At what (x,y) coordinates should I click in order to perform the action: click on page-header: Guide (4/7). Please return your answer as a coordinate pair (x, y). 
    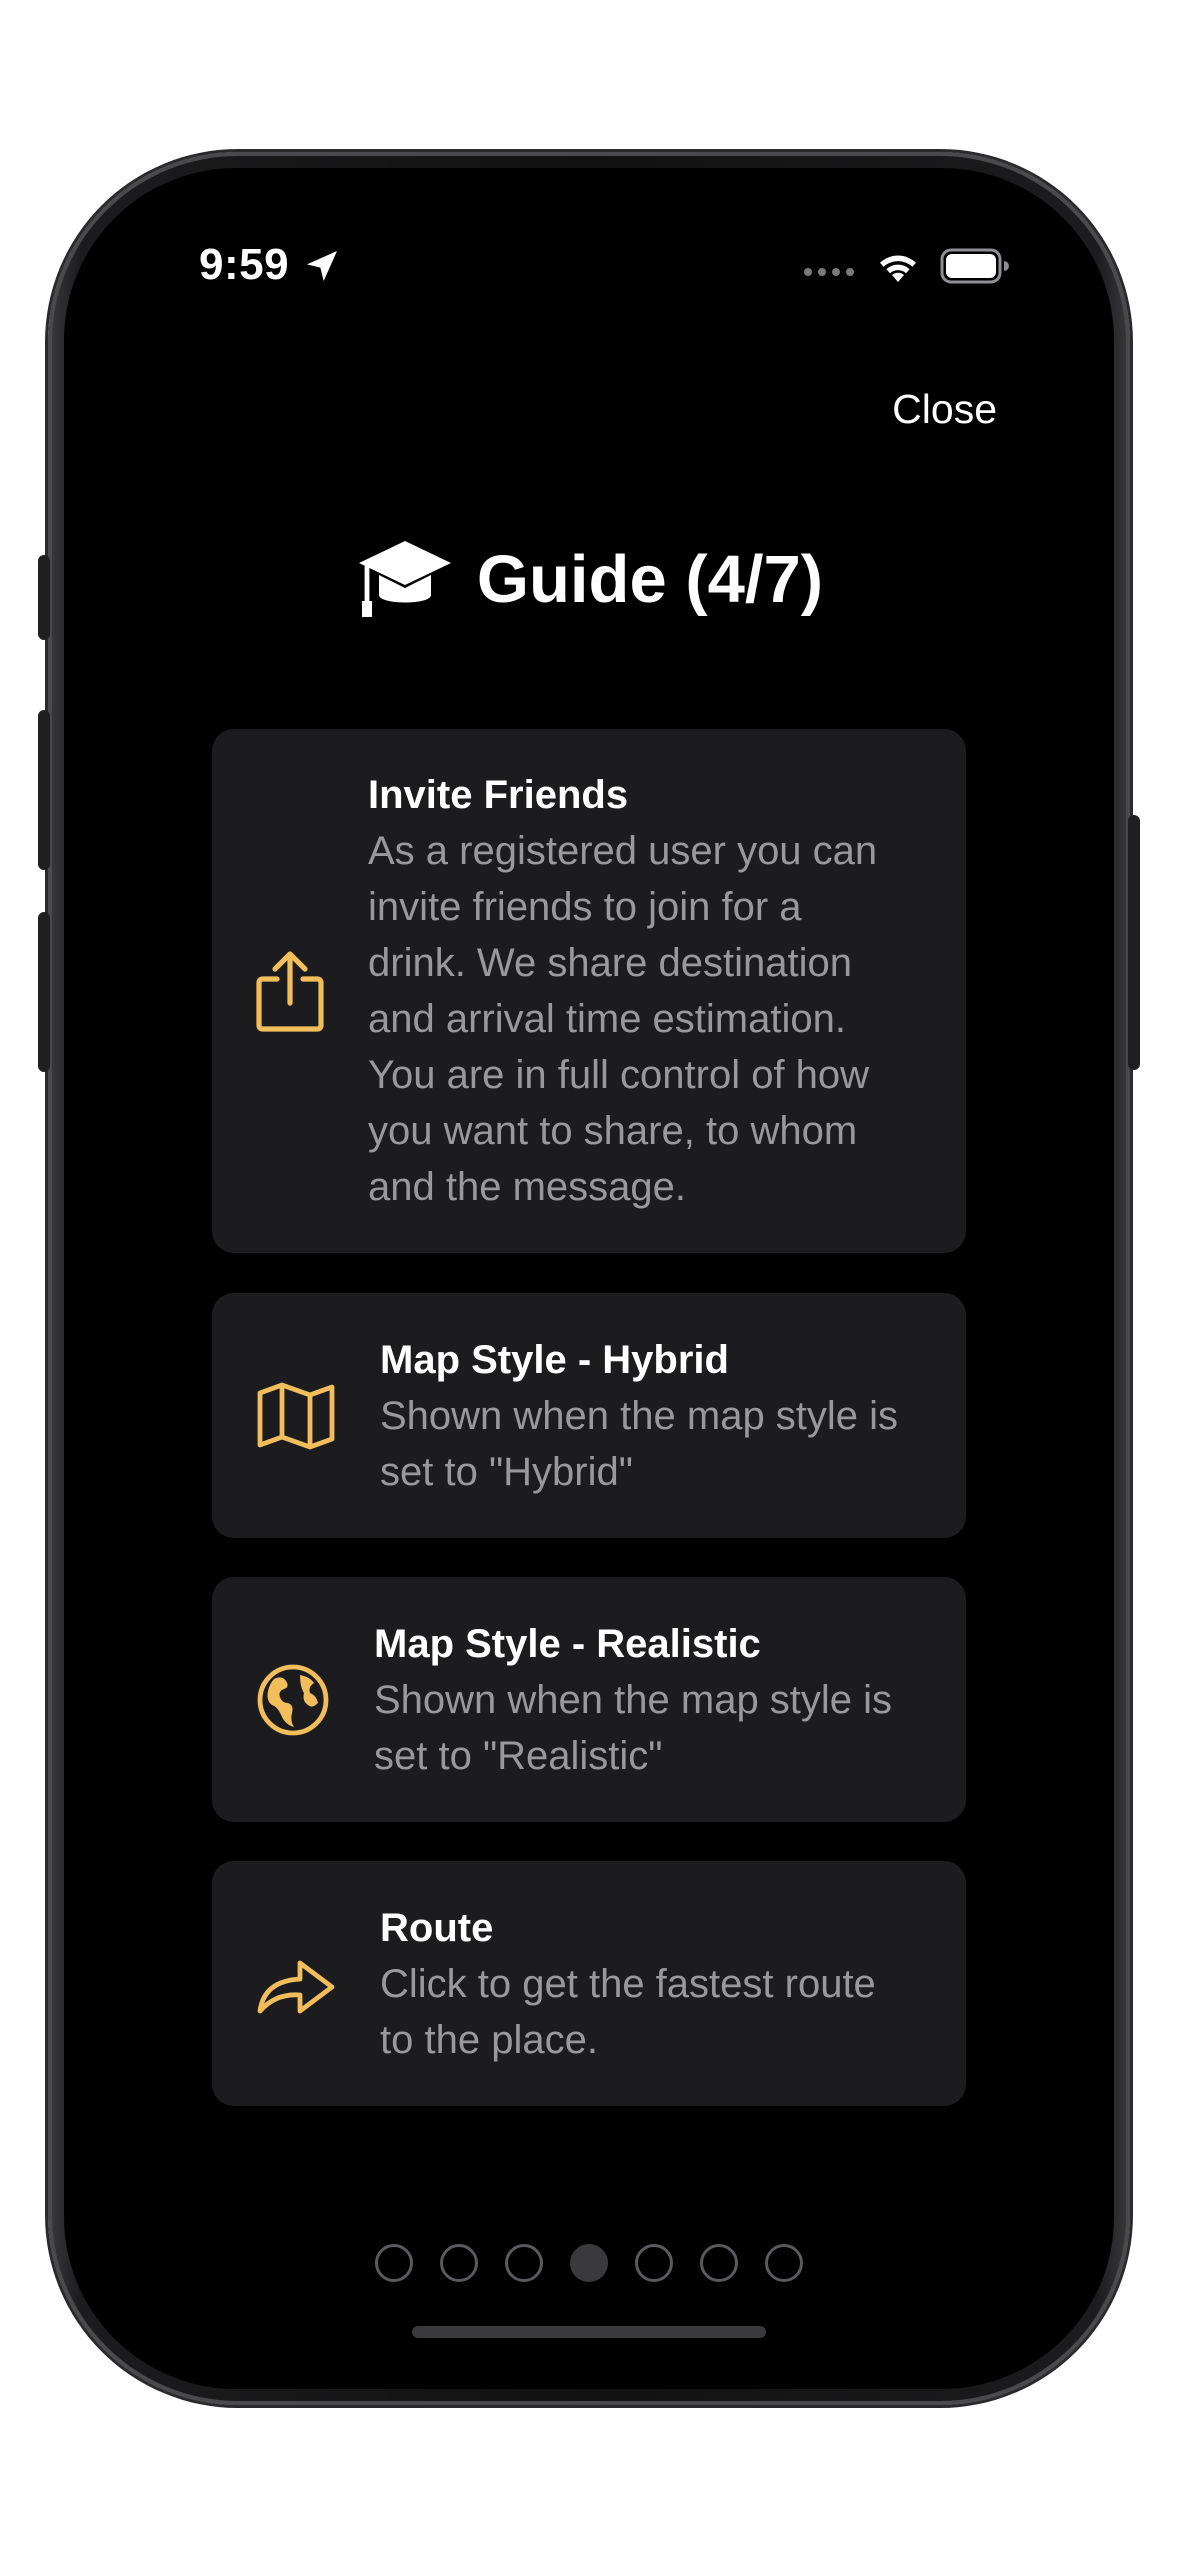
    Looking at the image, I should click on (589, 579).